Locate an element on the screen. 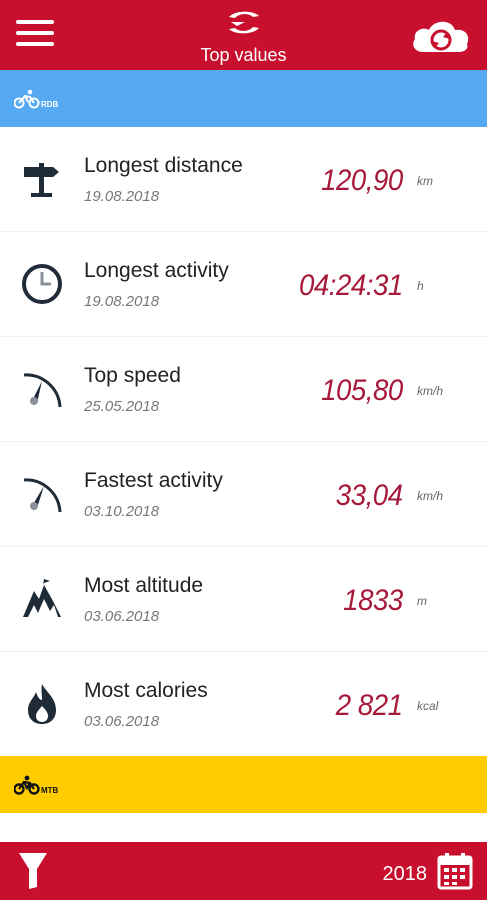 This screenshot has height=900, width=487. record-value: 105,80 is located at coordinates (362, 390).